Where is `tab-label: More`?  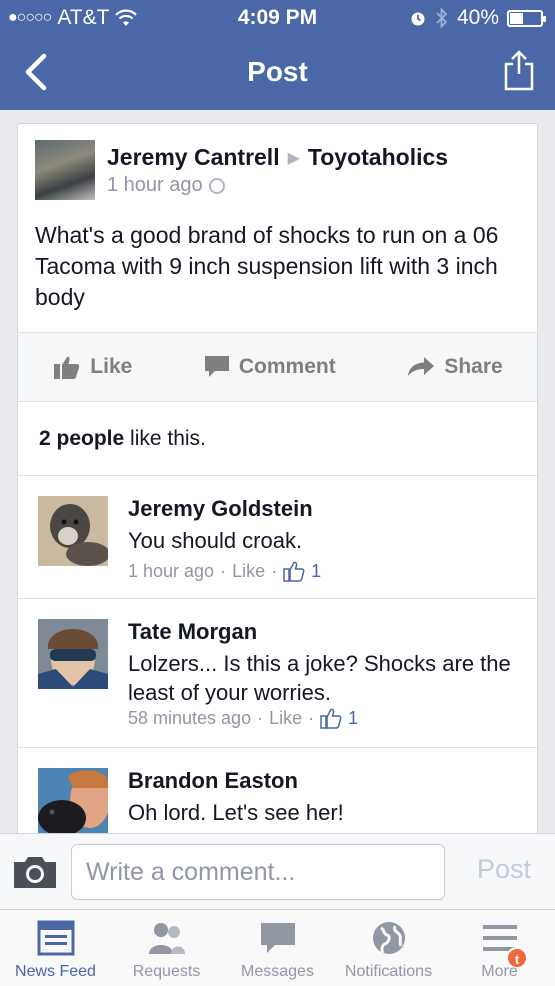
tab-label: More is located at coordinates (499, 971).